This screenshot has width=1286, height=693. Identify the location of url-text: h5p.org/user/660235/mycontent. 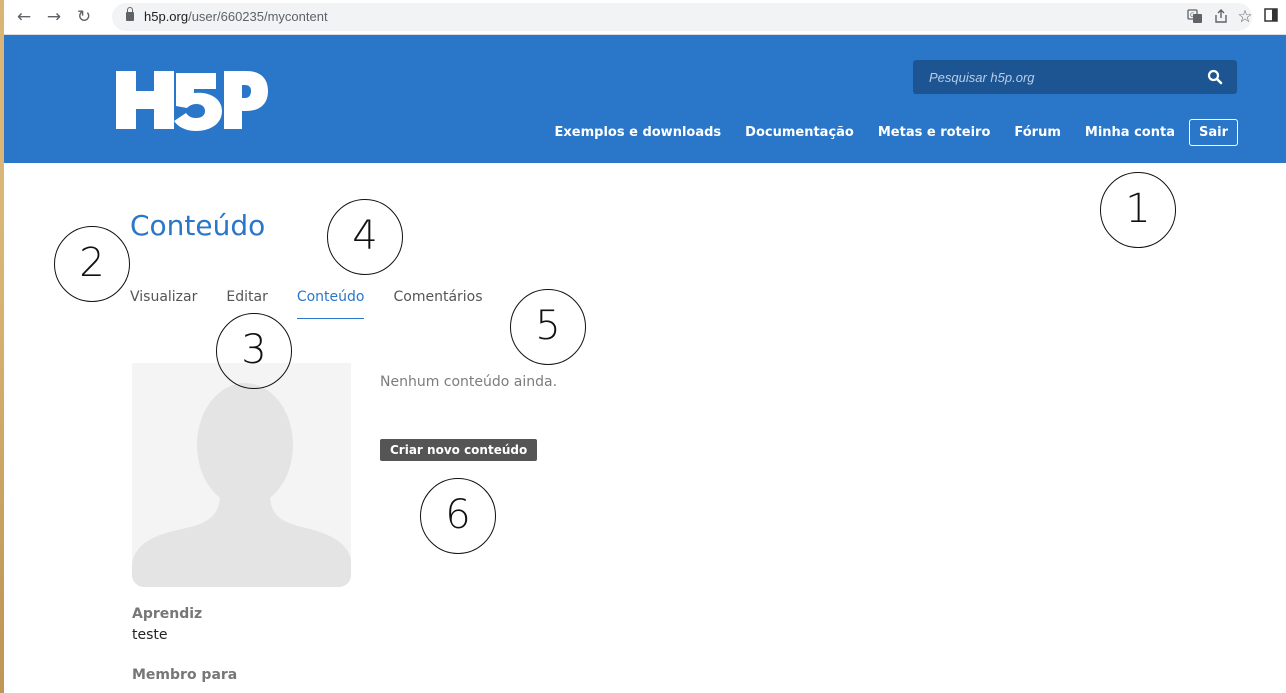
(236, 16).